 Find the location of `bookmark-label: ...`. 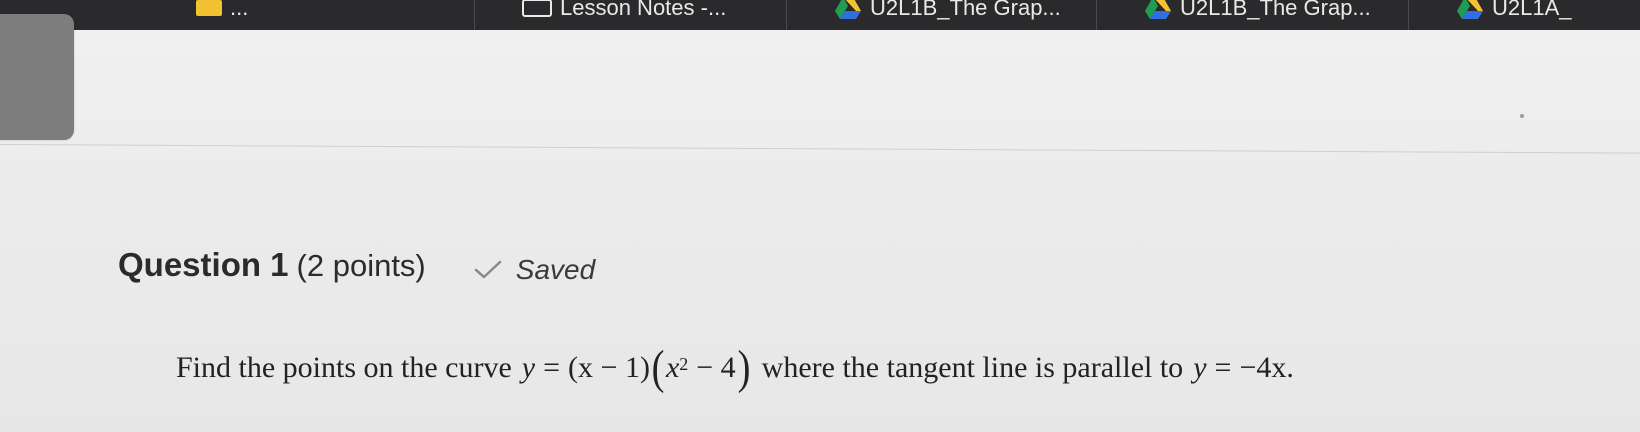

bookmark-label: ... is located at coordinates (239, 10).